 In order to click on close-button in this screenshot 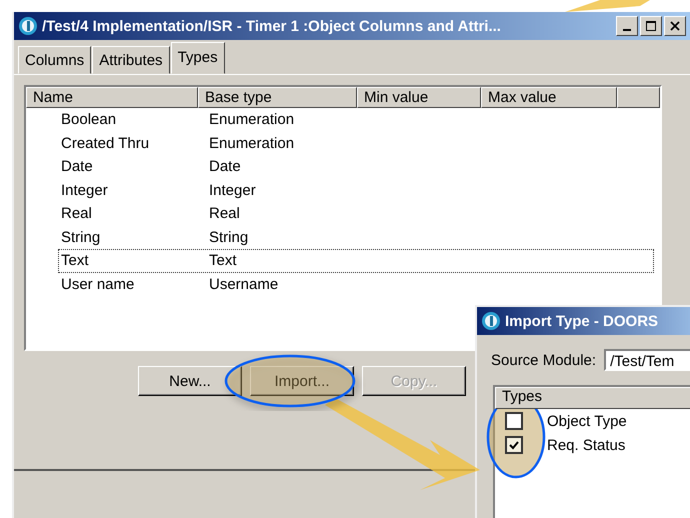, I will do `click(675, 26)`.